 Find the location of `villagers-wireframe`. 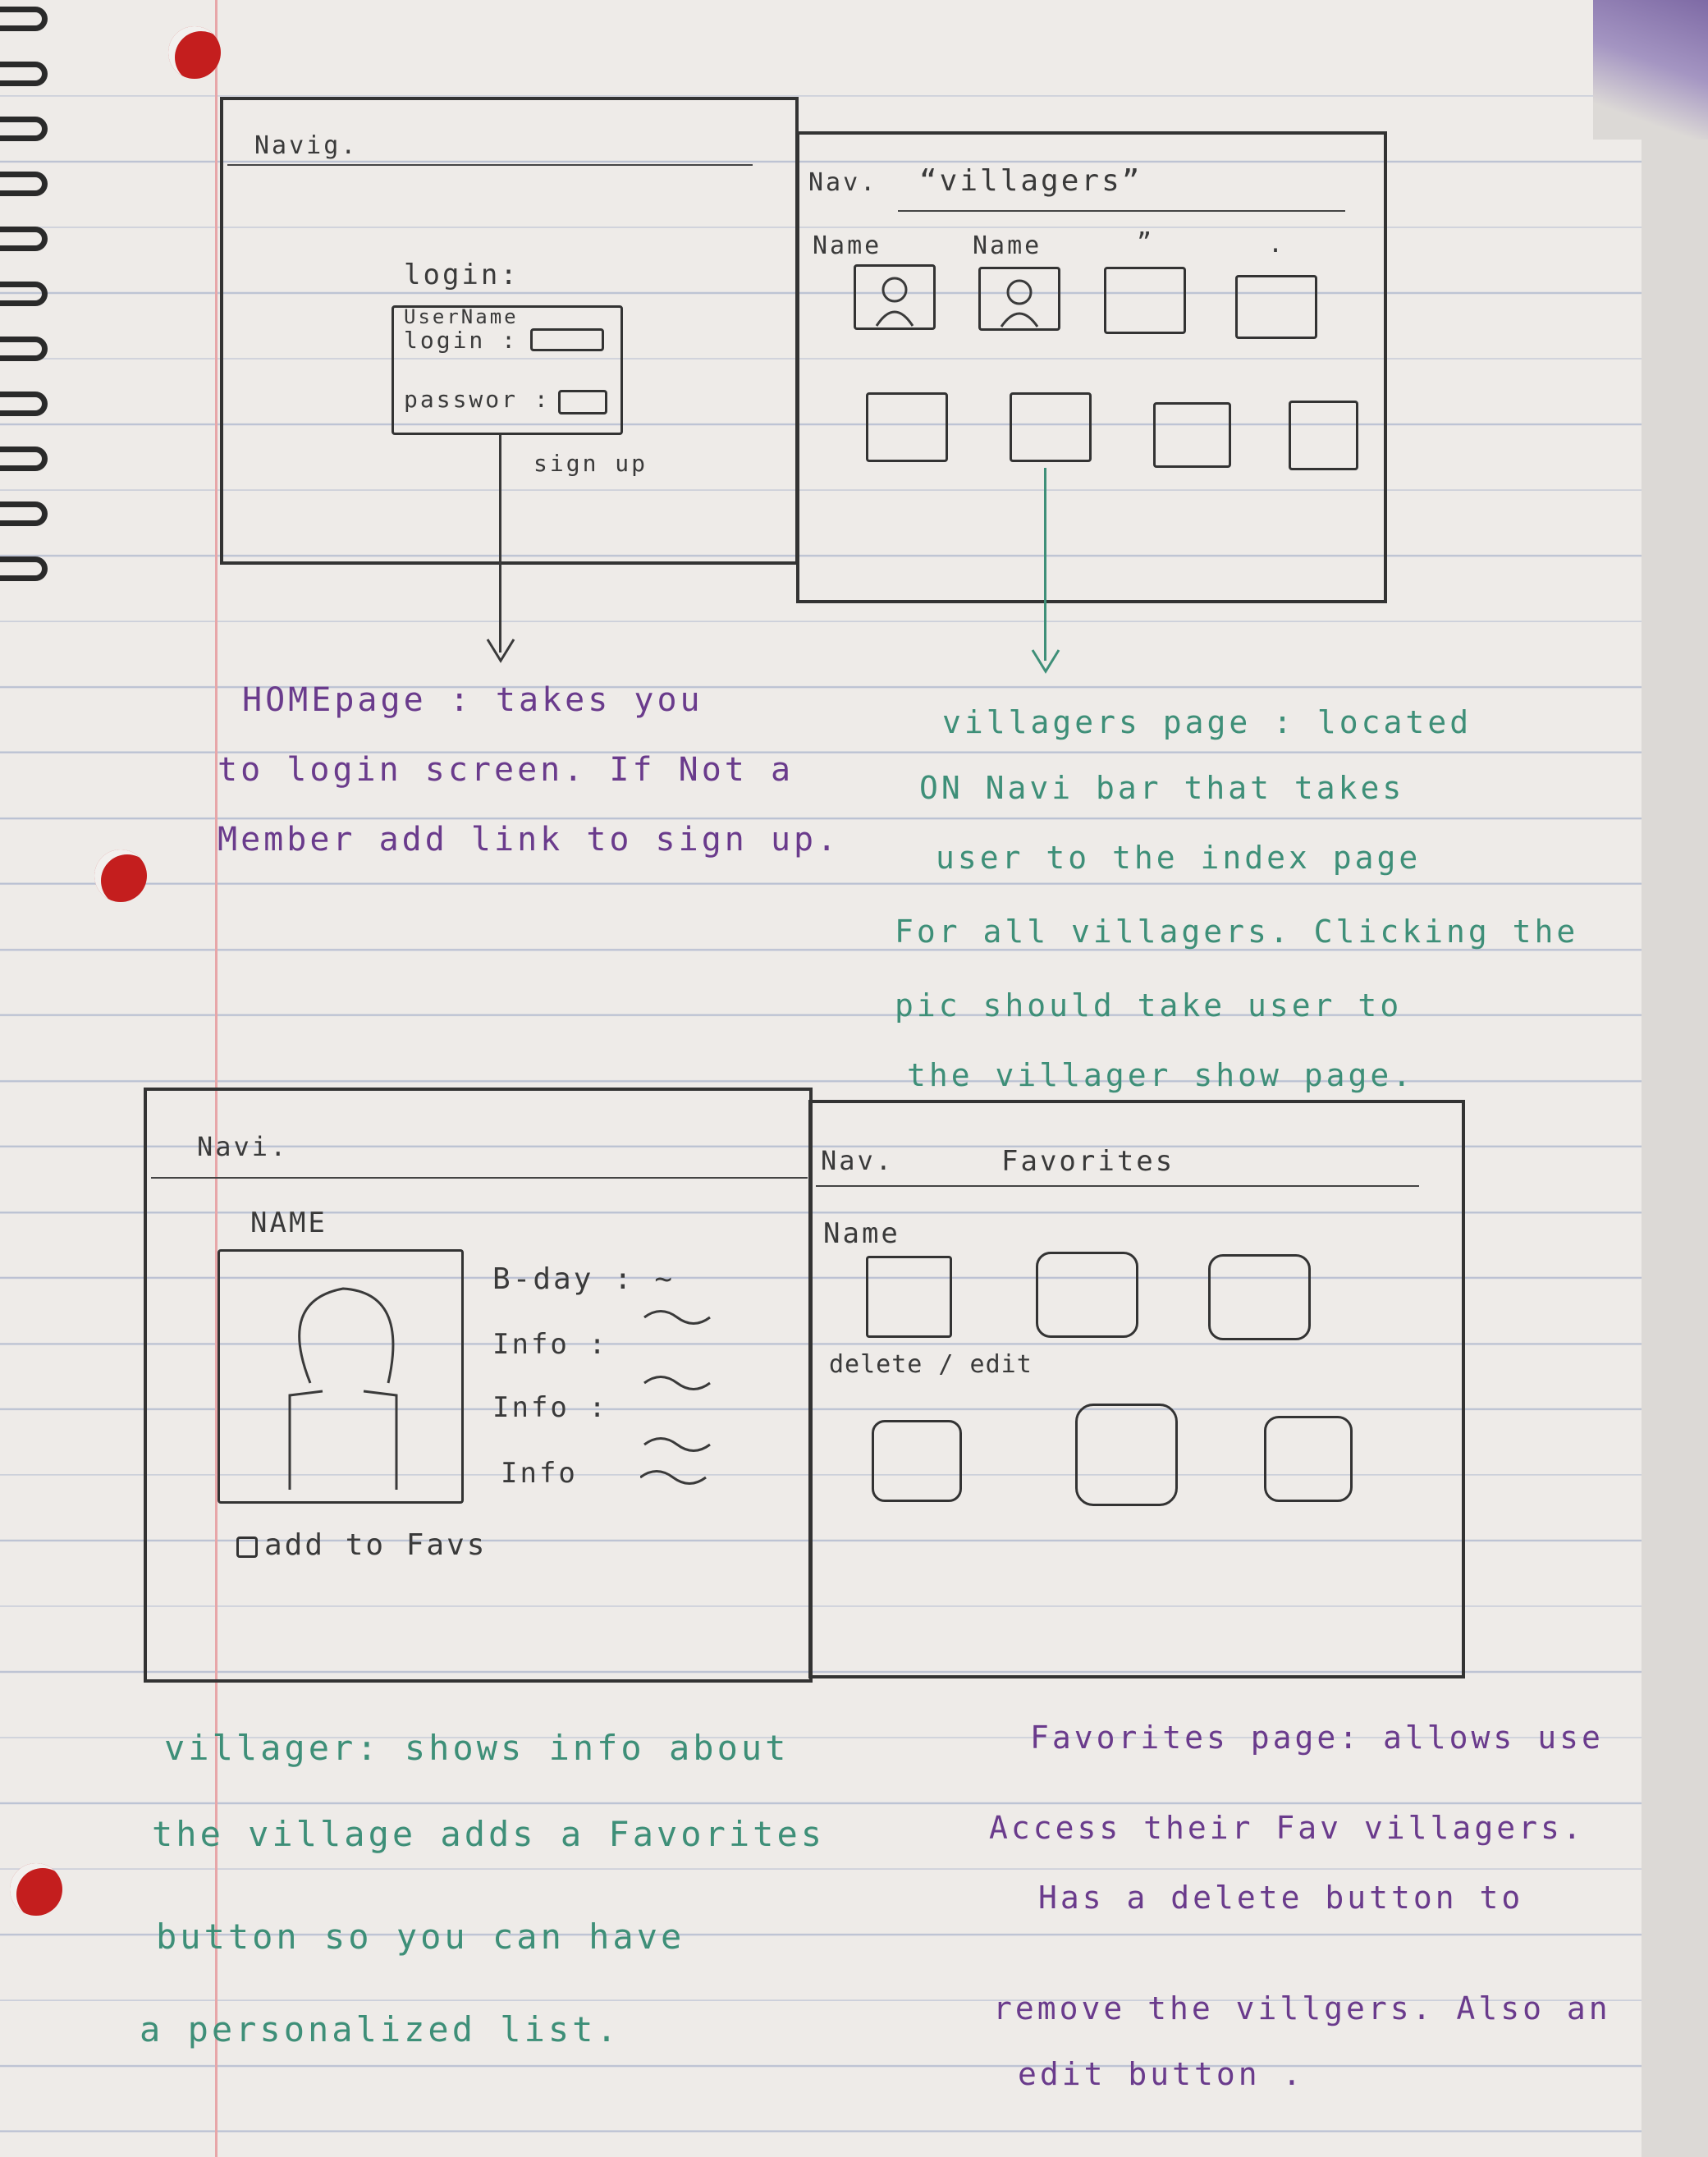

villagers-wireframe is located at coordinates (1092, 367).